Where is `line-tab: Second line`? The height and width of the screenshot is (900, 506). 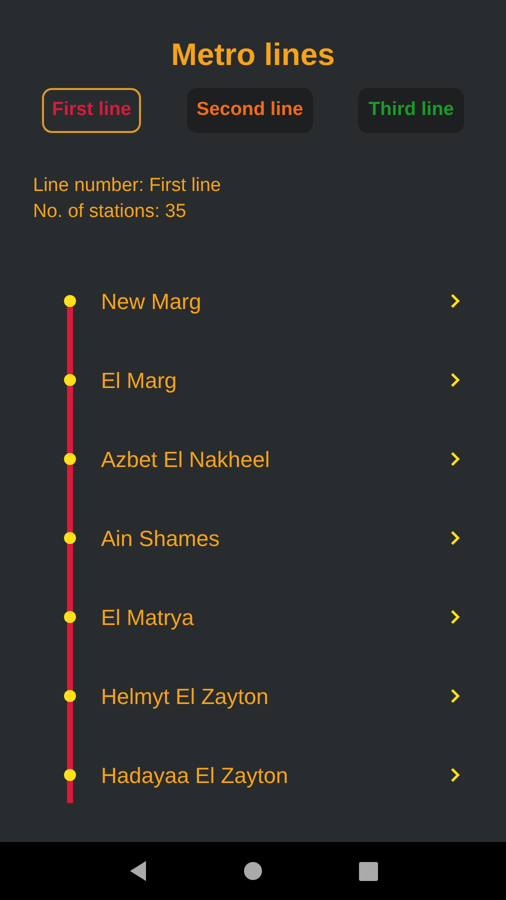 line-tab: Second line is located at coordinates (250, 110).